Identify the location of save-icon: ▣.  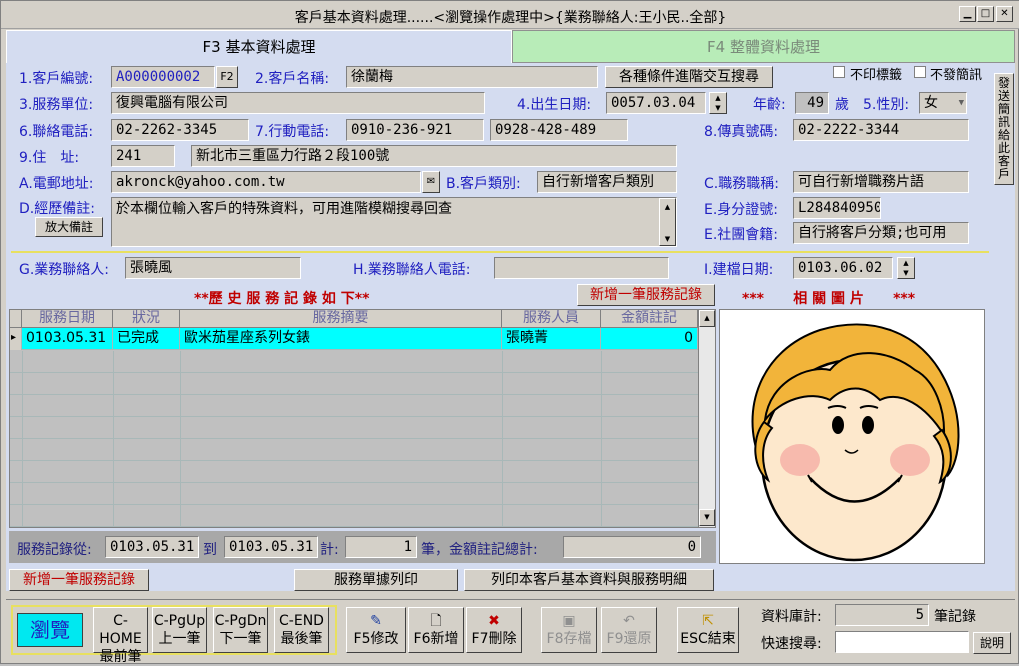
(569, 621).